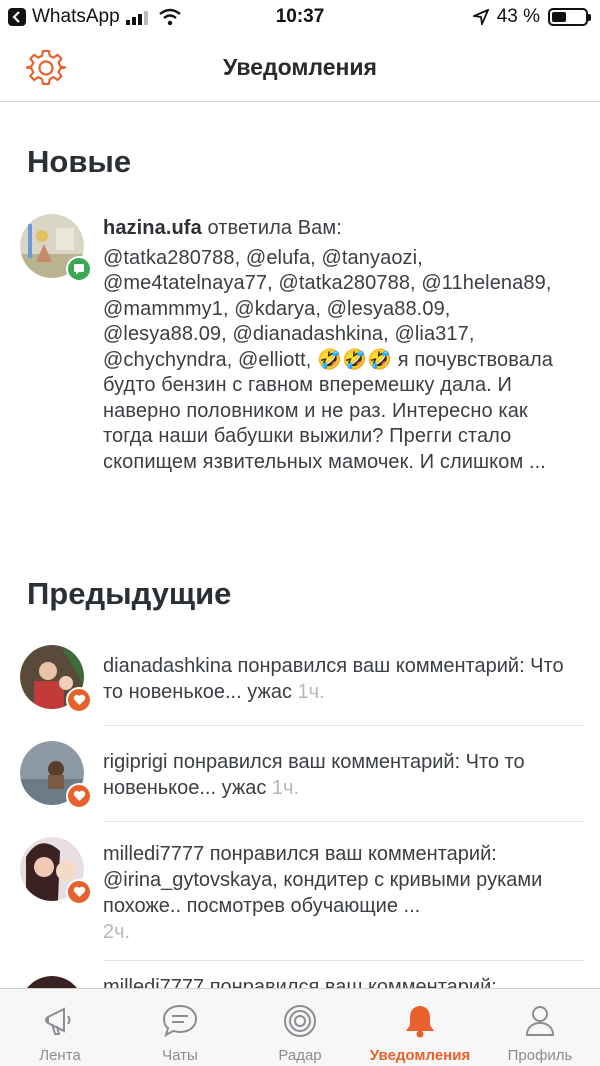 The height and width of the screenshot is (1066, 600). What do you see at coordinates (136, 18) in the screenshot?
I see `signal-icon` at bounding box center [136, 18].